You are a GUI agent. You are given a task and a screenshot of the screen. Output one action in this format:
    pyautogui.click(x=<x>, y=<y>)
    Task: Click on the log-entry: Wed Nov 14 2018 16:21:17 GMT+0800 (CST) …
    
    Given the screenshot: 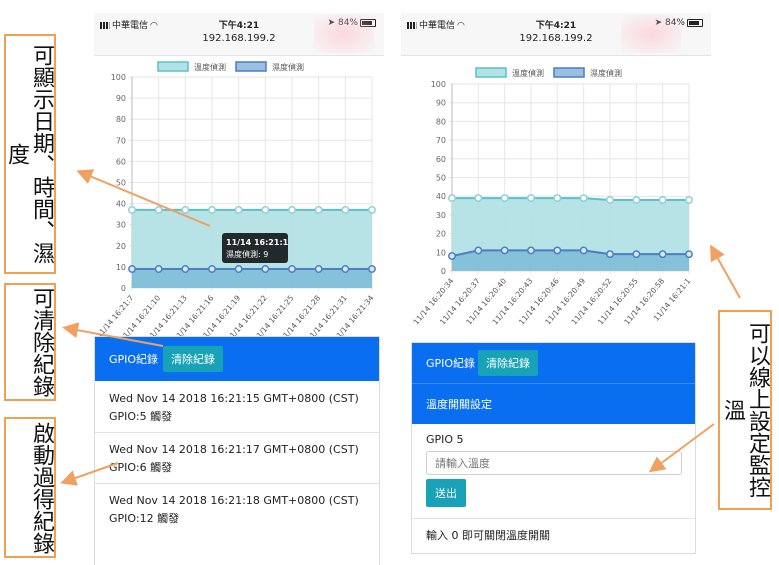 What is the action you would take?
    pyautogui.click(x=237, y=457)
    